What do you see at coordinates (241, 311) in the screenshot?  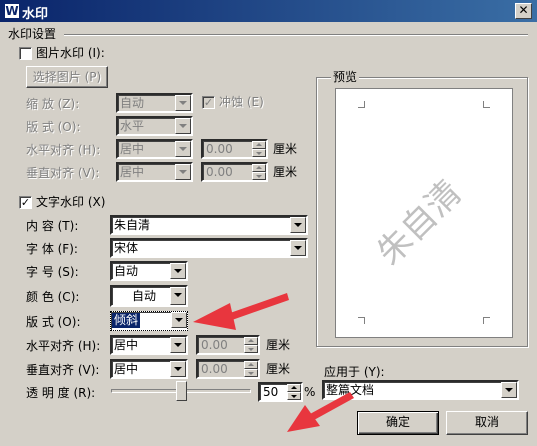 I see `annotation-arrow-layout` at bounding box center [241, 311].